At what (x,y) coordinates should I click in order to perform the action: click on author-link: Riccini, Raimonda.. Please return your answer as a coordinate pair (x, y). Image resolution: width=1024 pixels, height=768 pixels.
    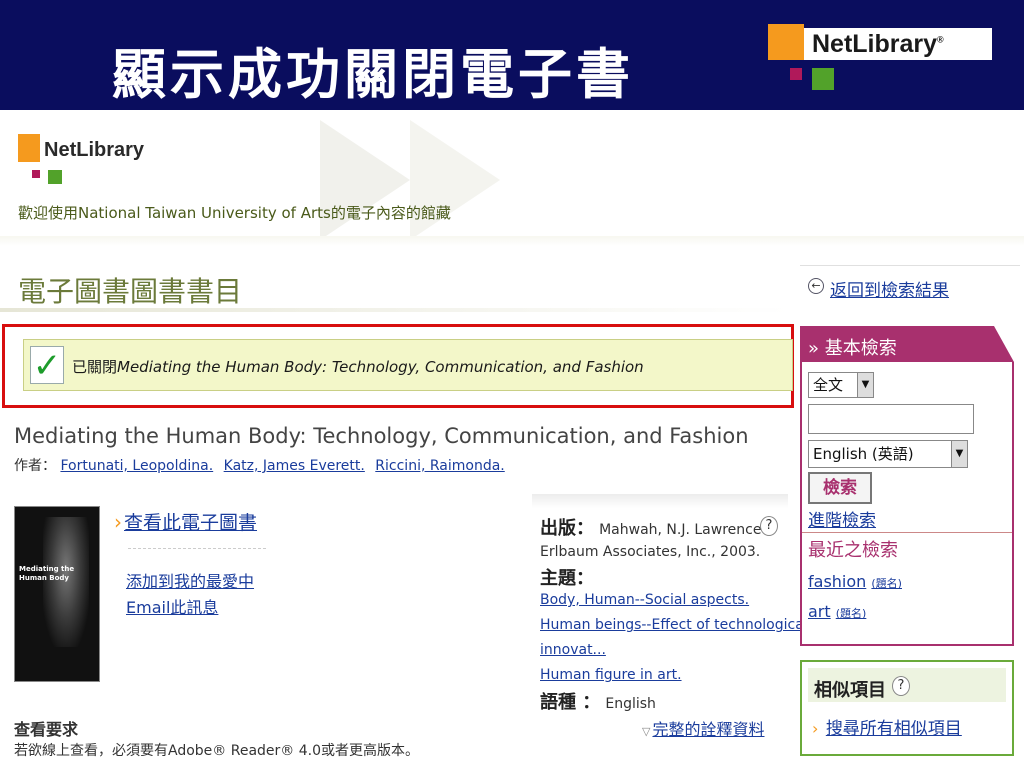
    Looking at the image, I should click on (439, 466).